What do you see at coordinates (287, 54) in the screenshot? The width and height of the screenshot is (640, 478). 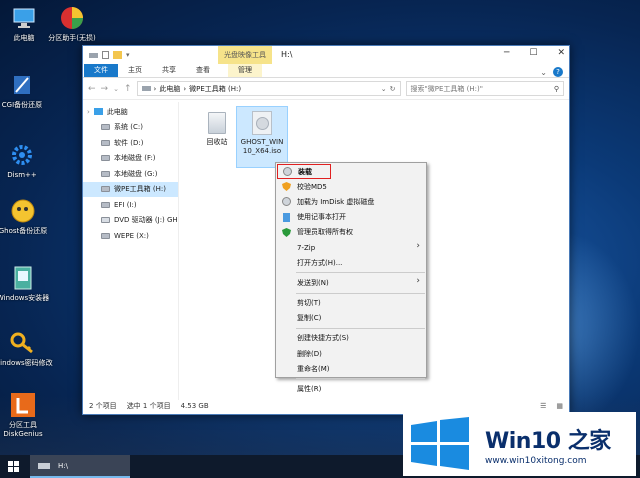 I see `window-title: H:\` at bounding box center [287, 54].